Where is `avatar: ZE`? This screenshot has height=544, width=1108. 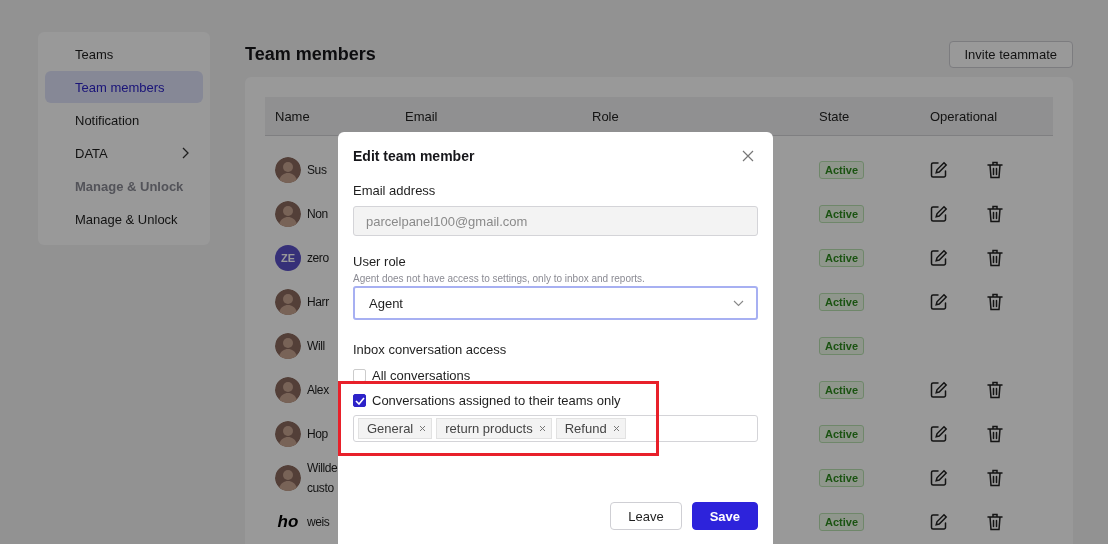
avatar: ZE is located at coordinates (288, 258).